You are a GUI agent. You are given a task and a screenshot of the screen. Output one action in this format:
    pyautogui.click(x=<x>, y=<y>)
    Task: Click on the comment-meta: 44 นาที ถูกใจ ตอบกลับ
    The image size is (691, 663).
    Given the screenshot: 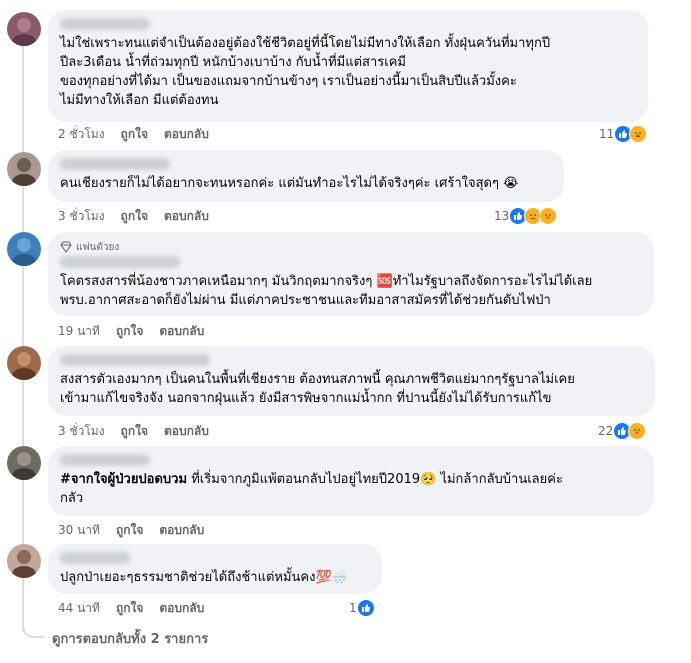 What is the action you would take?
    pyautogui.click(x=131, y=608)
    